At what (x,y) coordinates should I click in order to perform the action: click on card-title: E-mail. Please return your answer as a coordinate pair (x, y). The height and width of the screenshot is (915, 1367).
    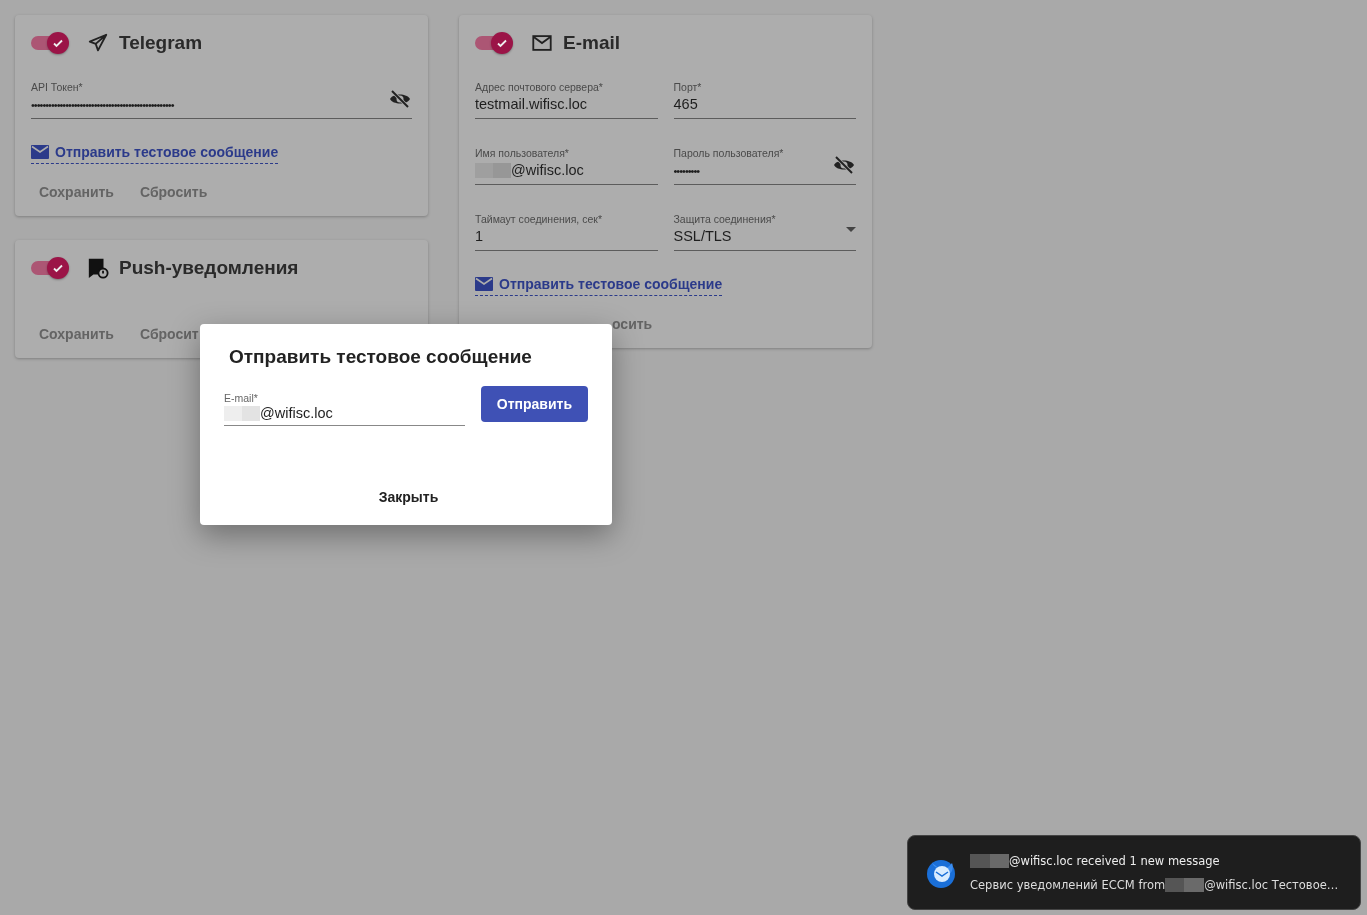
    Looking at the image, I should click on (592, 43).